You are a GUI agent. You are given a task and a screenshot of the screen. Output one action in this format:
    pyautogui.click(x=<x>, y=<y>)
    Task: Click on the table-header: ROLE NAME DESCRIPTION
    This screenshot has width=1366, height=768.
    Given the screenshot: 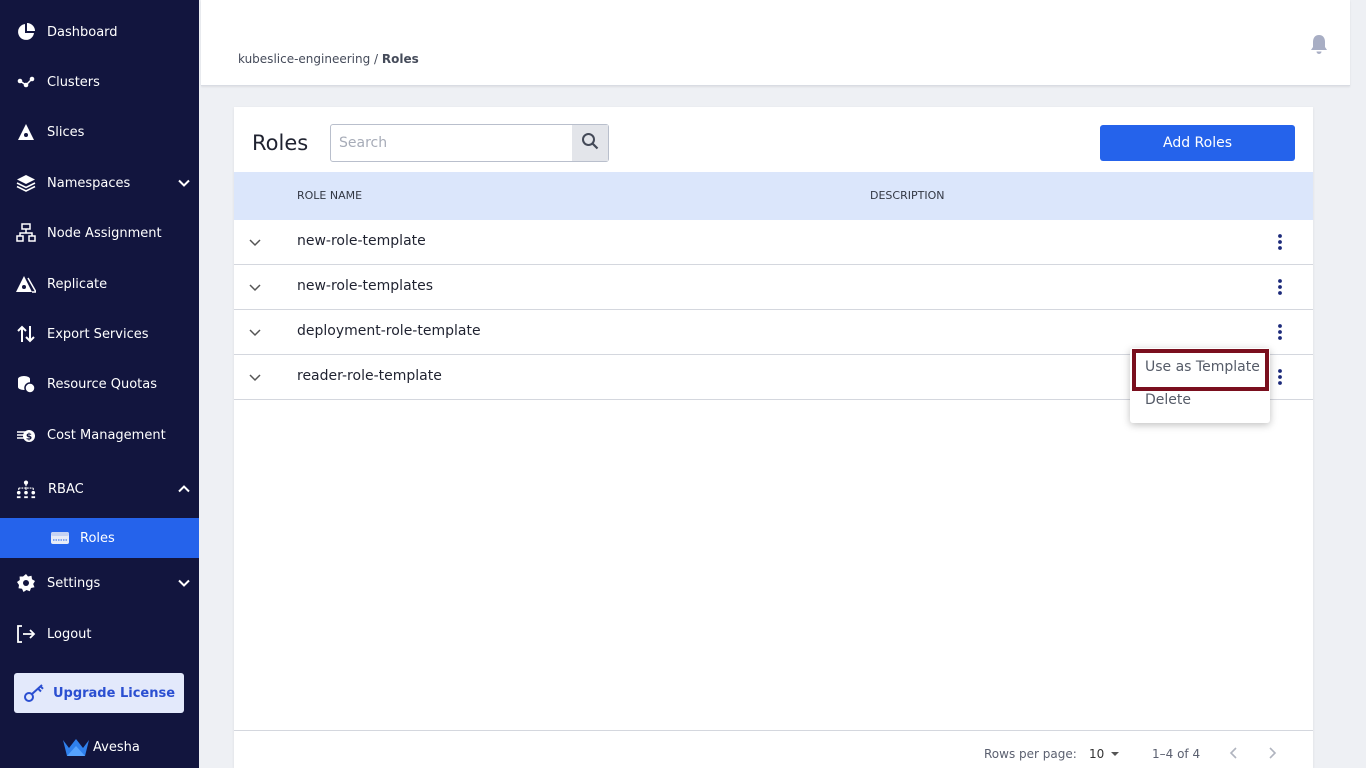 What is the action you would take?
    pyautogui.click(x=773, y=196)
    